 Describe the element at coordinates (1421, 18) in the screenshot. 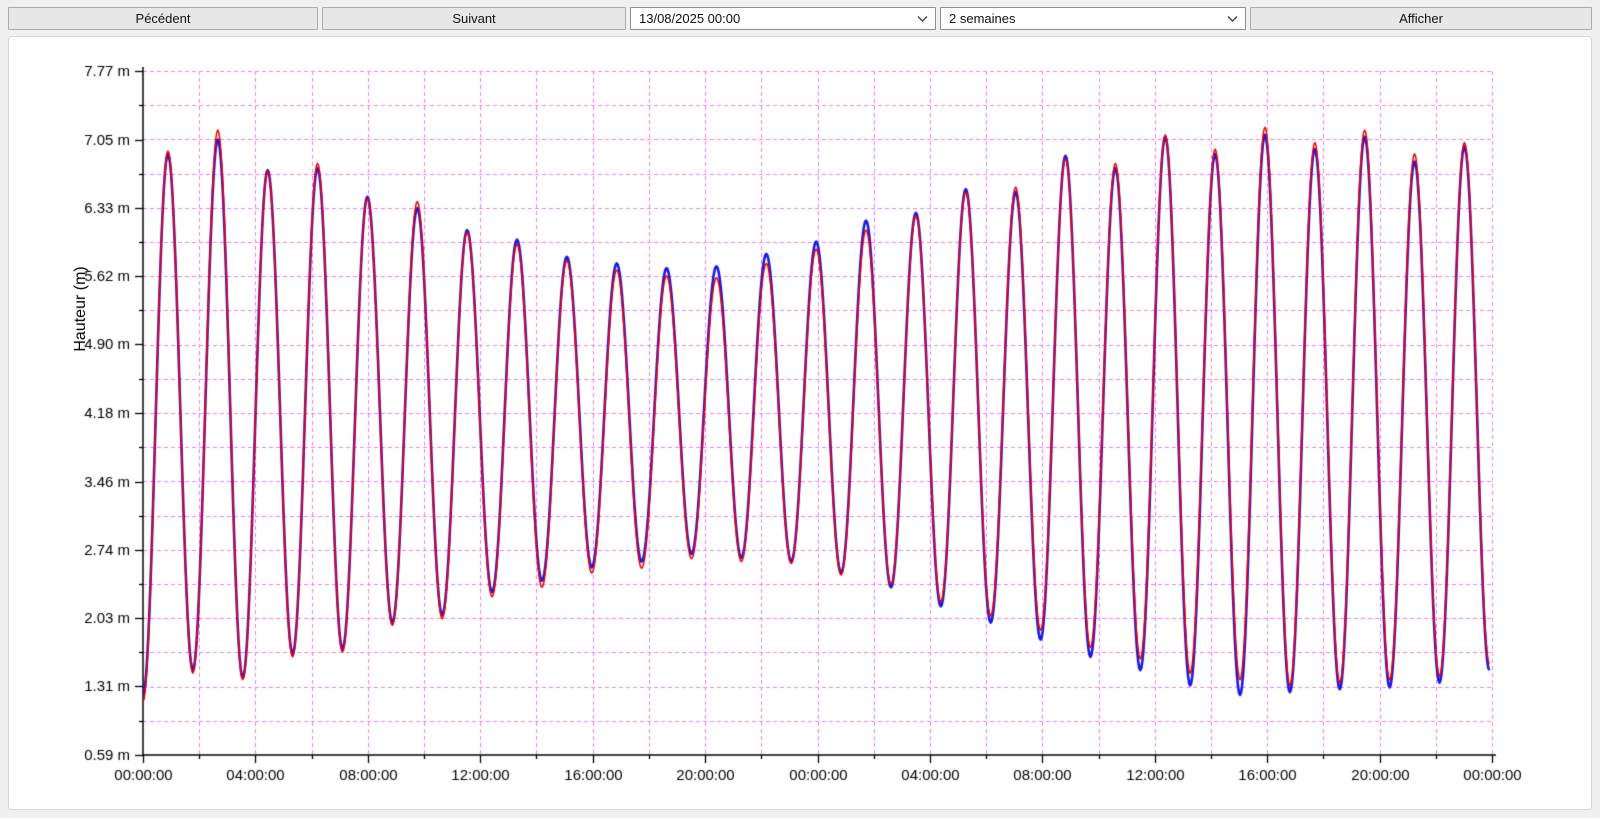

I see `display-button: Afficher` at that location.